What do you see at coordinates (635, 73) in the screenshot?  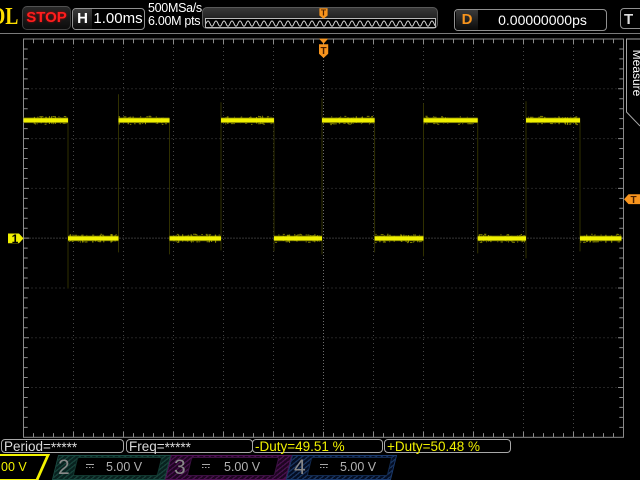 I see `svg-text: Measure` at bounding box center [635, 73].